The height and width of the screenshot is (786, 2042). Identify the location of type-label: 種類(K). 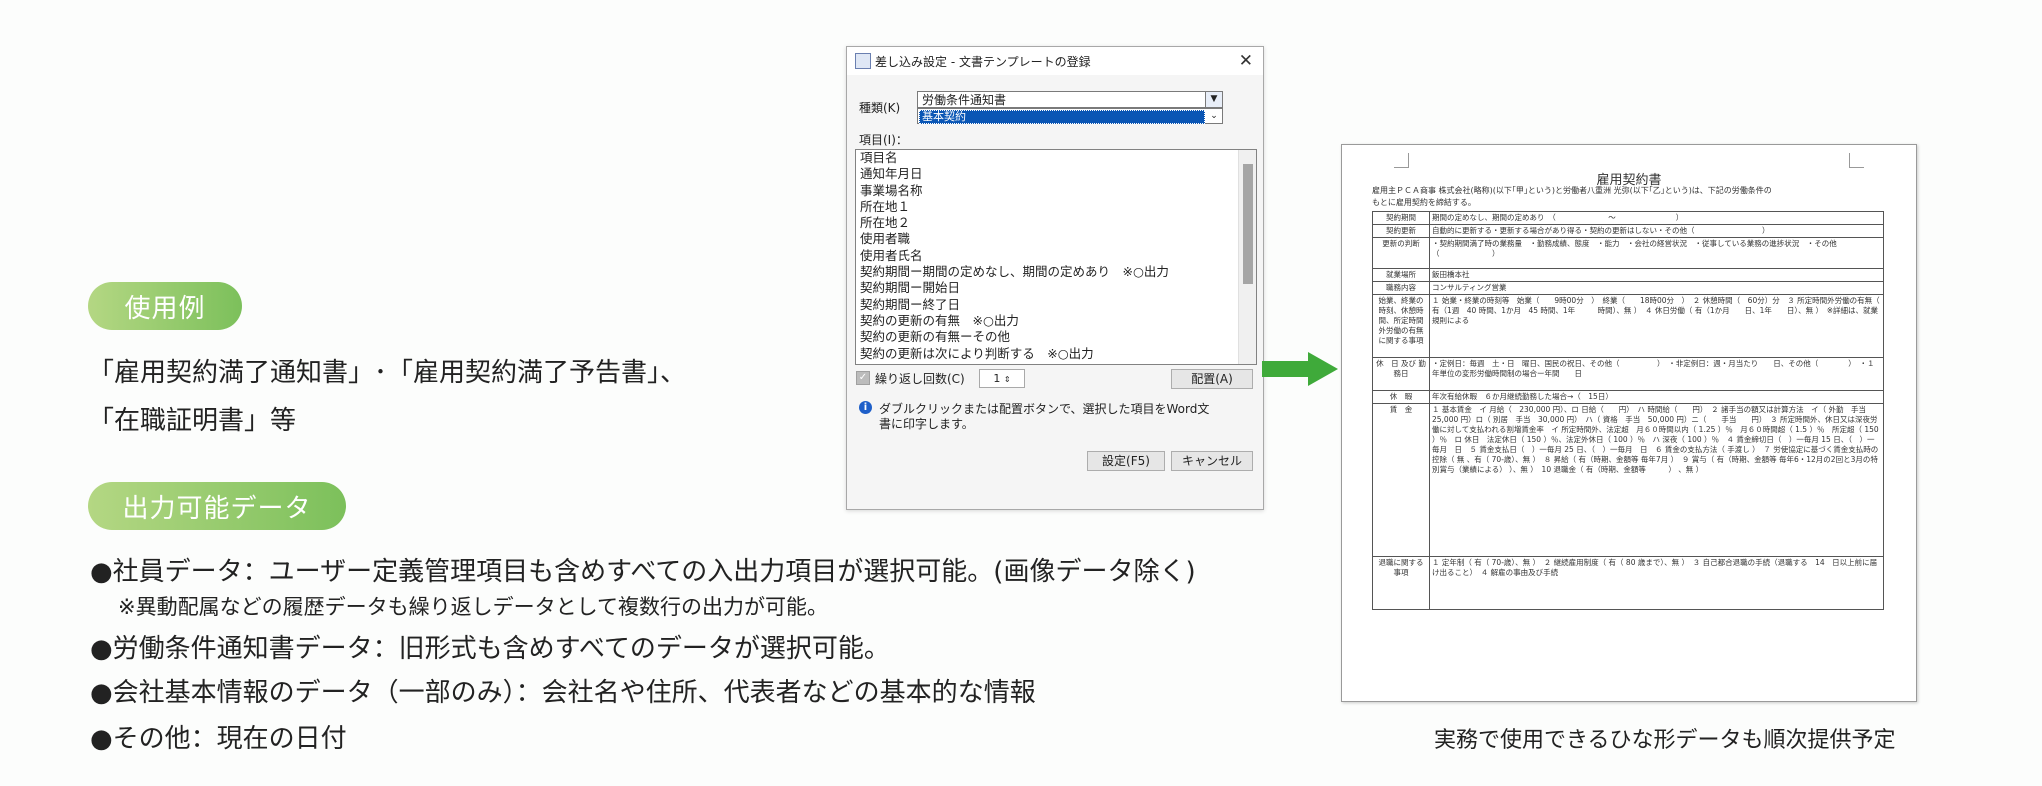
(880, 108).